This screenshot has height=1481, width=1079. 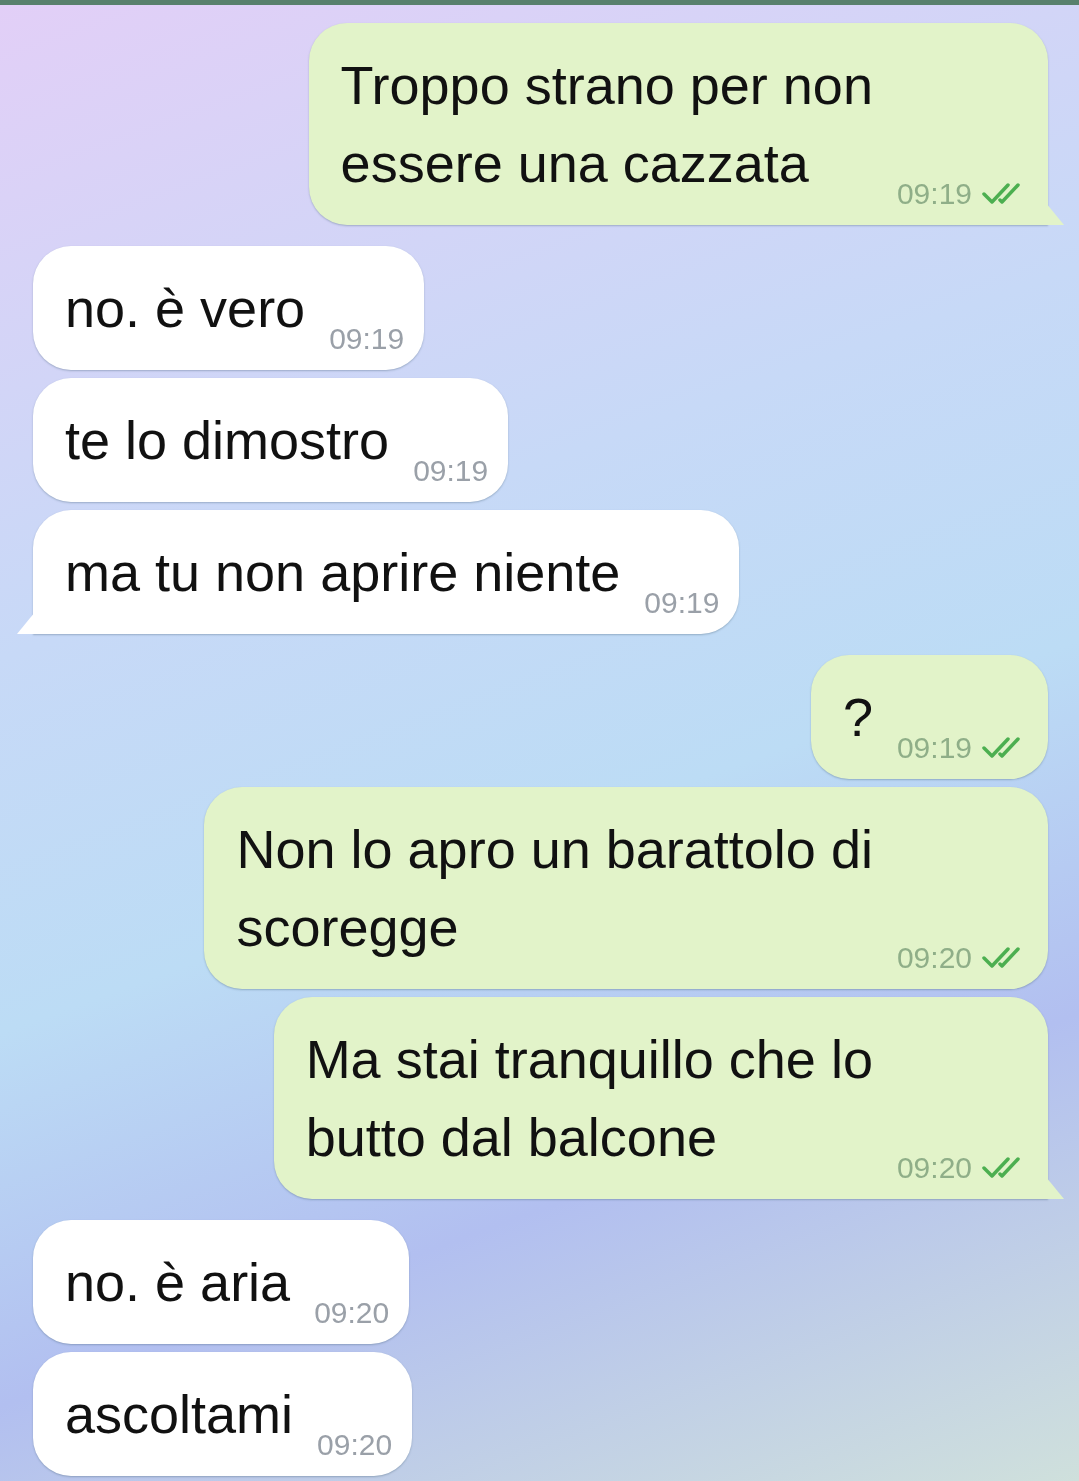 I want to click on message-text: no. è aria, so click(x=178, y=1282).